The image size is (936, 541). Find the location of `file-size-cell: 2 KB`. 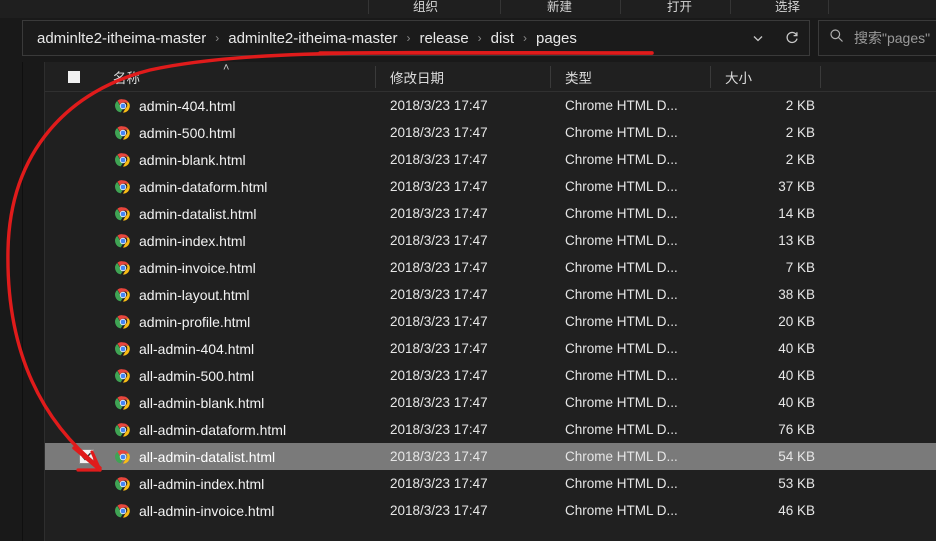

file-size-cell: 2 KB is located at coordinates (800, 132).